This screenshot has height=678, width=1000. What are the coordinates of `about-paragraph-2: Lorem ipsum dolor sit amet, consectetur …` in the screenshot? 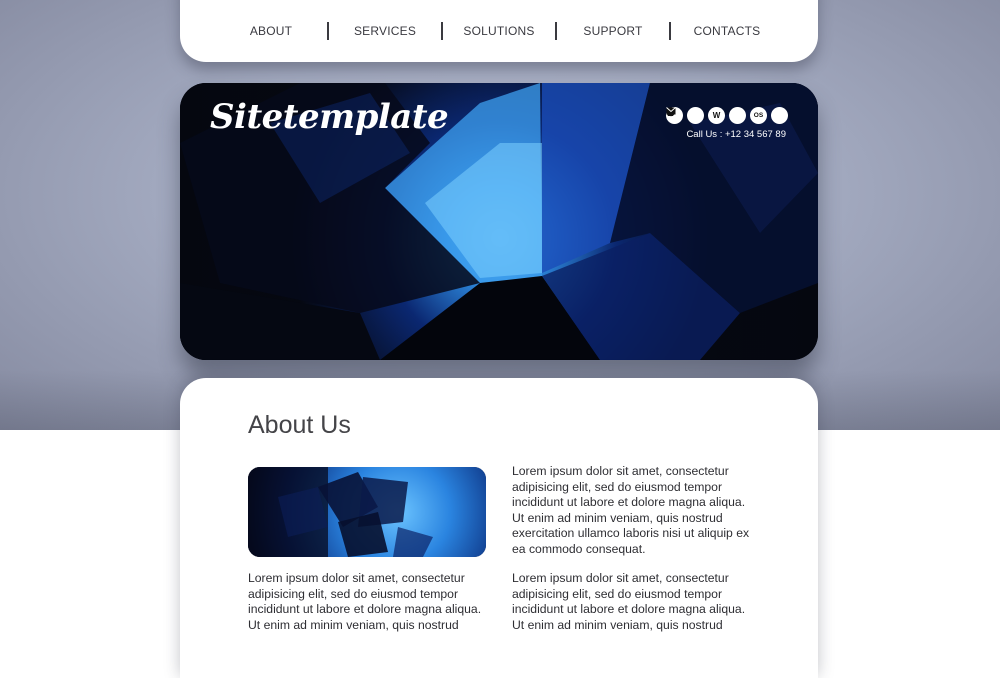 It's located at (365, 601).